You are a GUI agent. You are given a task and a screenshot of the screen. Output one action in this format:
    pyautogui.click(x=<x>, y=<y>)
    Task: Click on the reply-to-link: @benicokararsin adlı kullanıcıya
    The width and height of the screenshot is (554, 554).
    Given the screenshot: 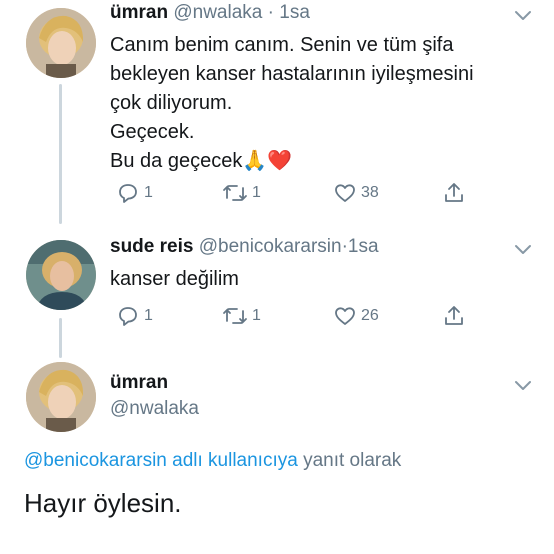 What is the action you would take?
    pyautogui.click(x=161, y=460)
    